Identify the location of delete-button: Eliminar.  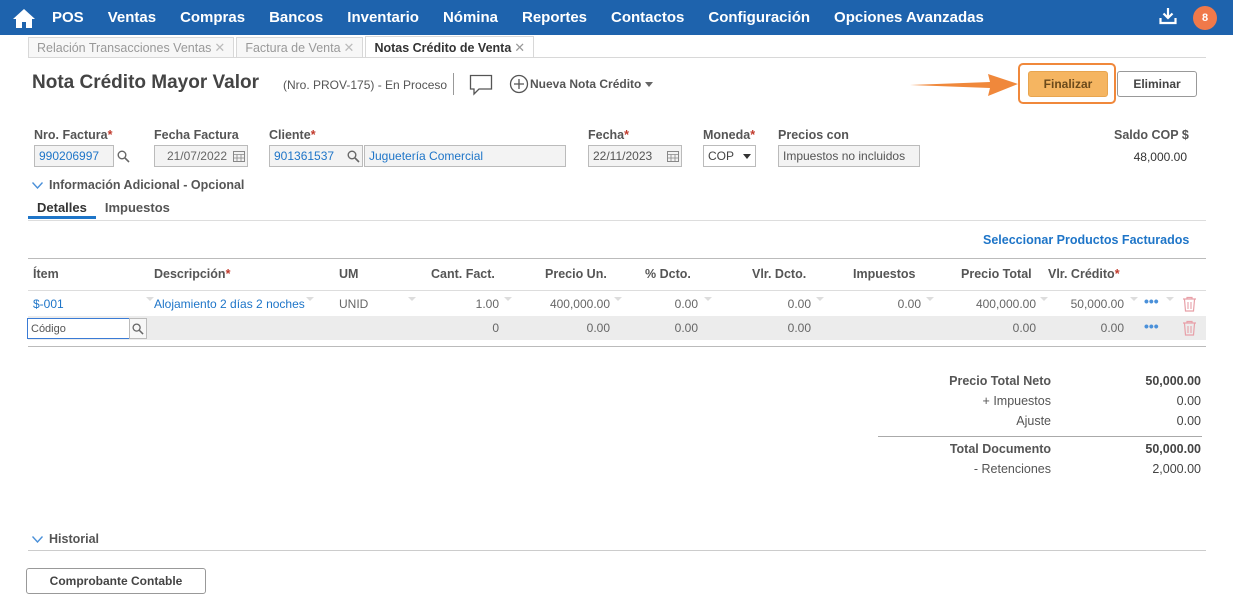
(1157, 84).